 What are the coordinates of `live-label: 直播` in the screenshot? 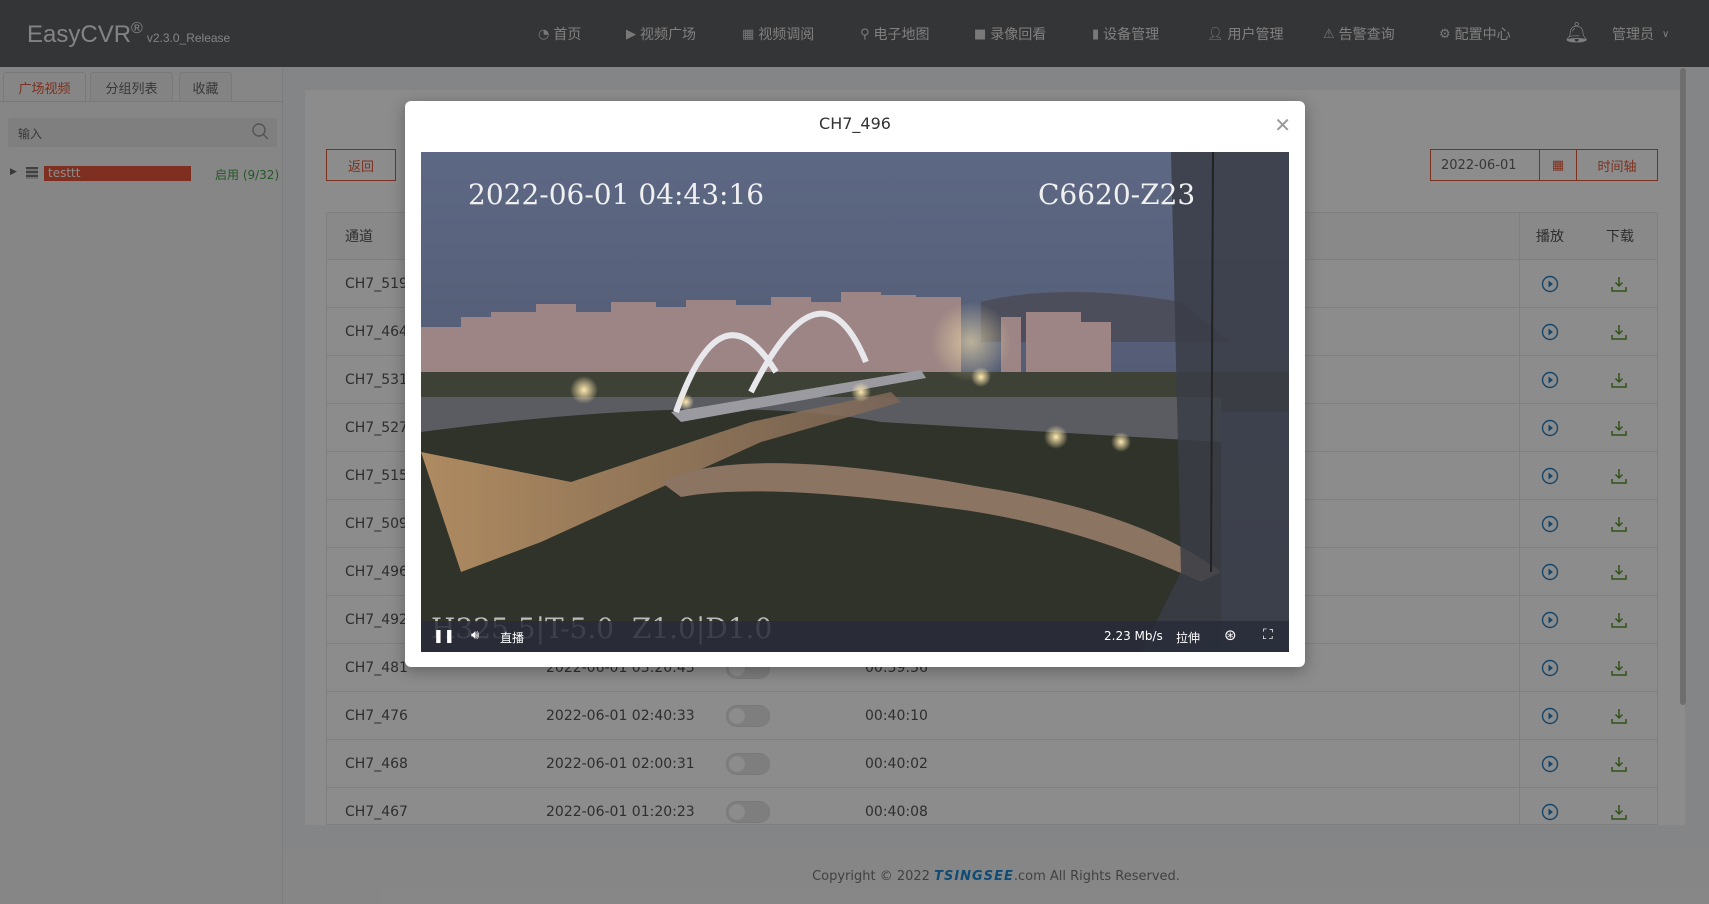 It's located at (512, 637).